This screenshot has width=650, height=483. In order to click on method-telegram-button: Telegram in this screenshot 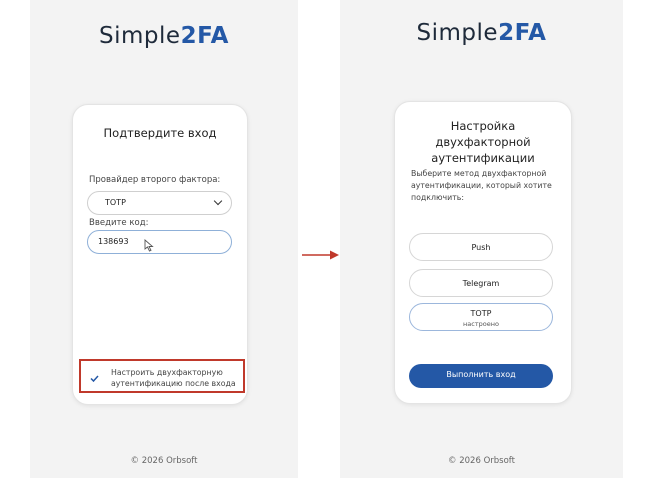, I will do `click(481, 283)`.